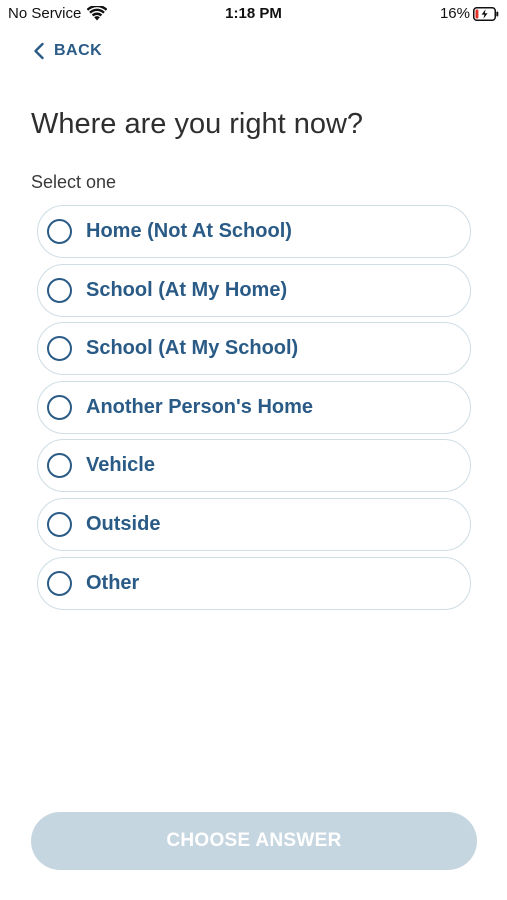 This screenshot has width=507, height=900. What do you see at coordinates (123, 523) in the screenshot?
I see `option-label: Outside` at bounding box center [123, 523].